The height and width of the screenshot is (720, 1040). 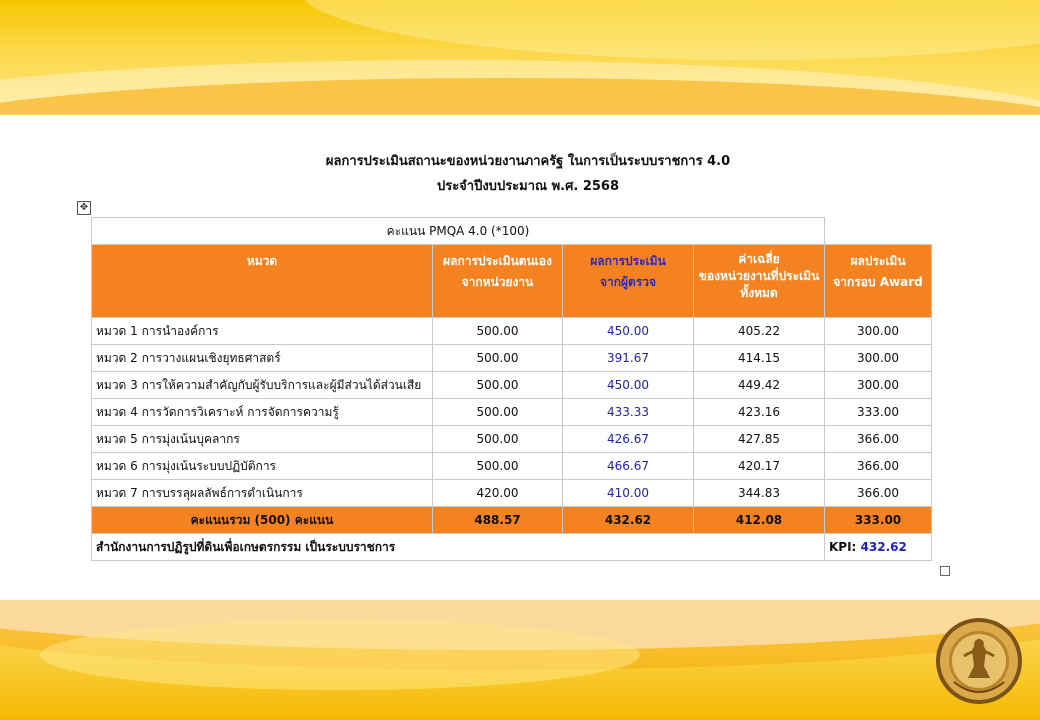 What do you see at coordinates (843, 547) in the screenshot?
I see `kpi-label: KPI:` at bounding box center [843, 547].